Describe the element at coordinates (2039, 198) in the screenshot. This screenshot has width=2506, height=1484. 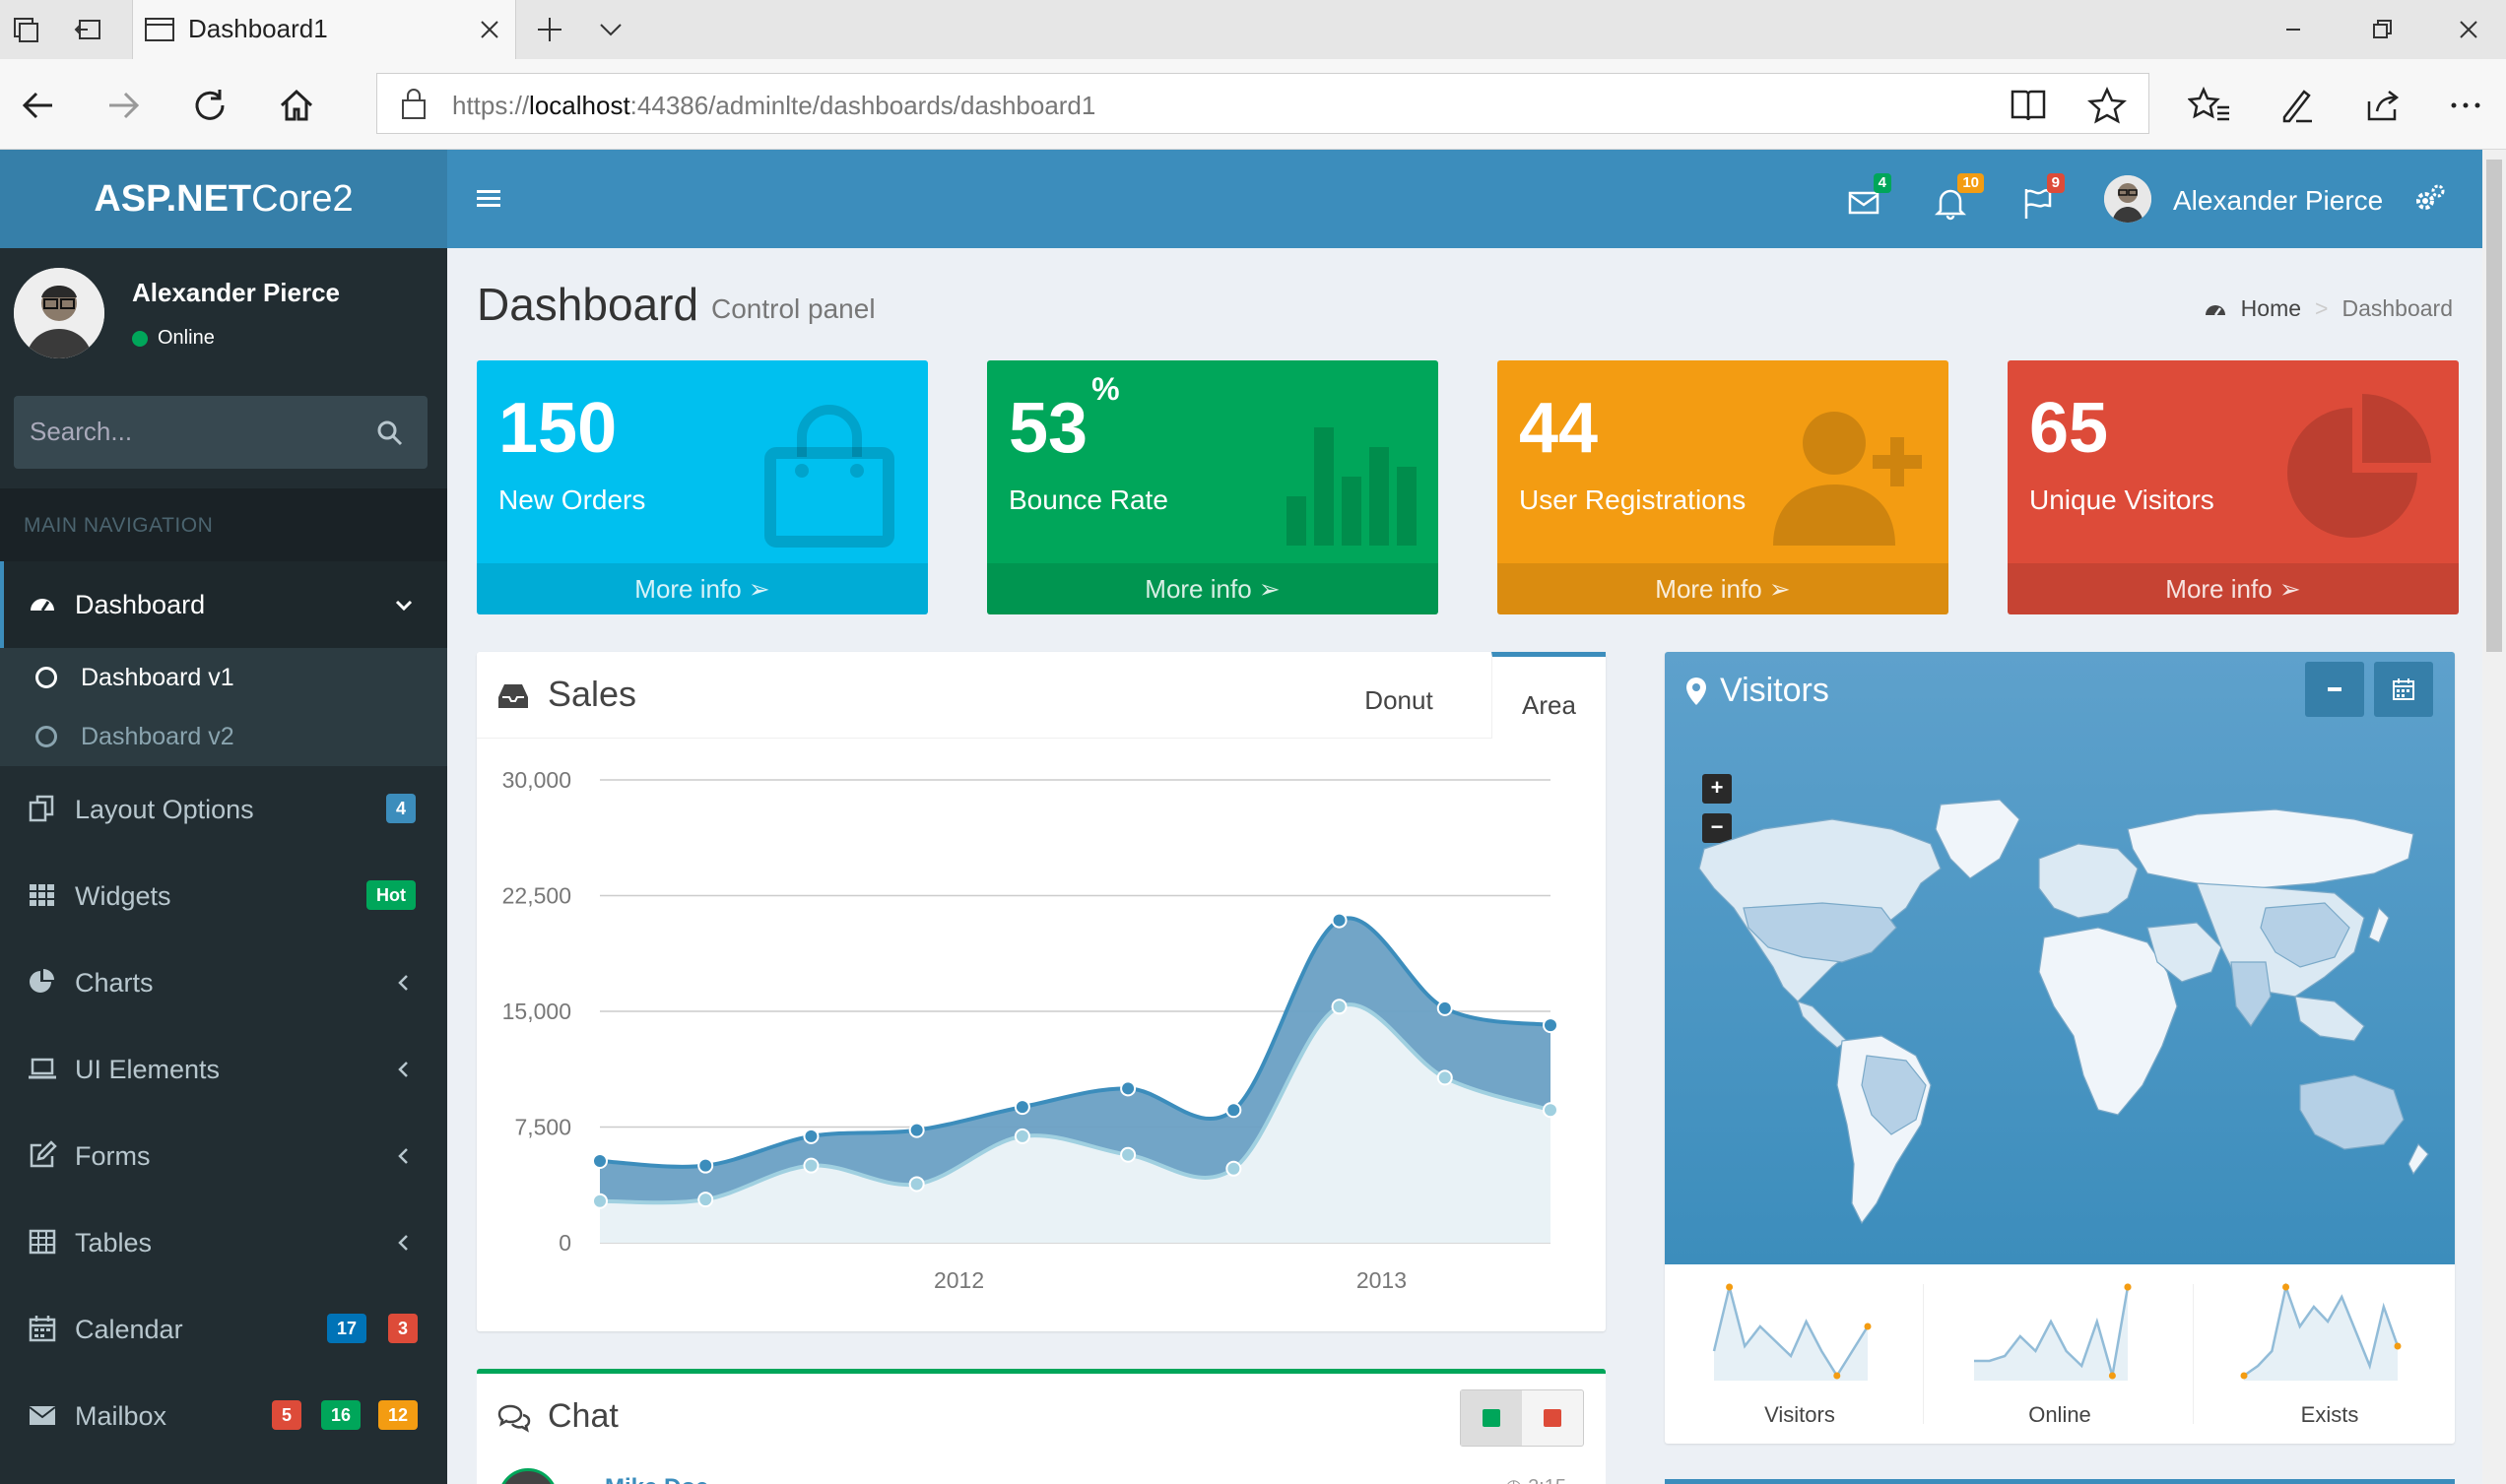
I see `tasks-menu: 9` at that location.